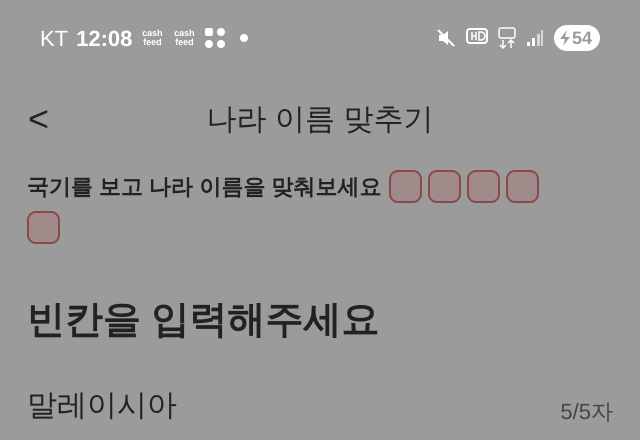  What do you see at coordinates (102, 406) in the screenshot?
I see `answer-value: 말레이시아` at bounding box center [102, 406].